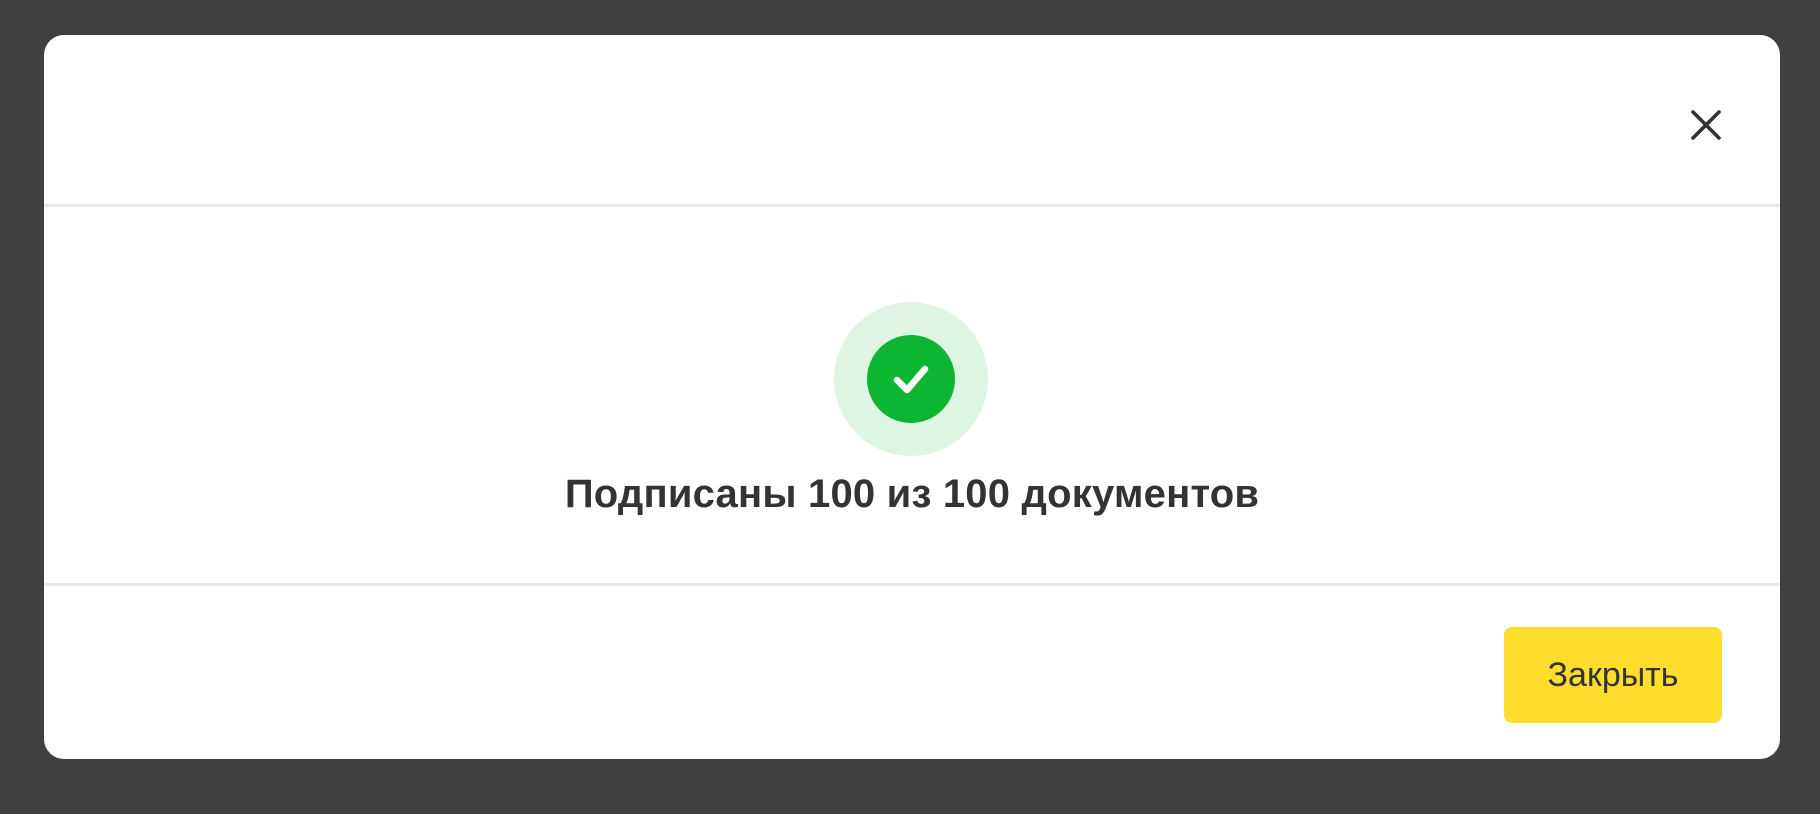 Image resolution: width=1820 pixels, height=814 pixels. I want to click on close-icon, so click(1706, 125).